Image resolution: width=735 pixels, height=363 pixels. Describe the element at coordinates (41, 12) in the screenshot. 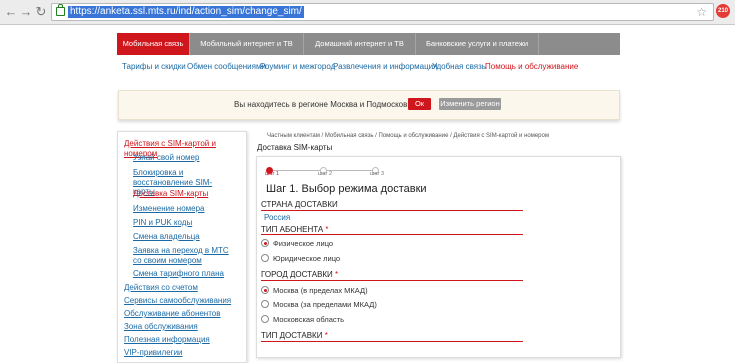

I see `reload-icon: ↻` at that location.